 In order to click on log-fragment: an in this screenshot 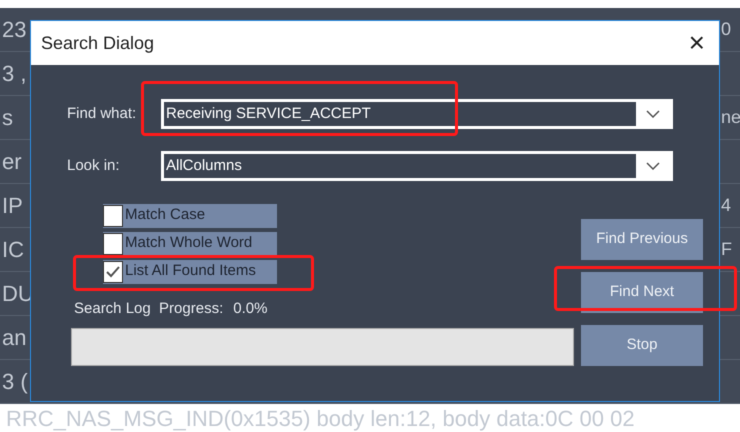, I will do `click(13, 338)`.